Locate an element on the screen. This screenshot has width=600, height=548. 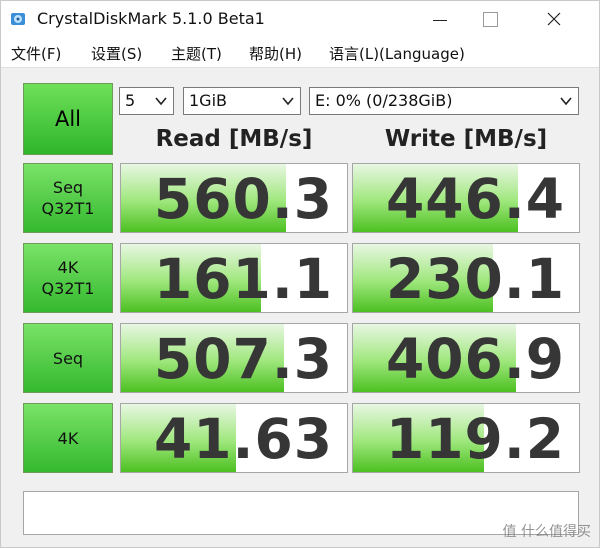
menu-settings: 设置(S) is located at coordinates (116, 53).